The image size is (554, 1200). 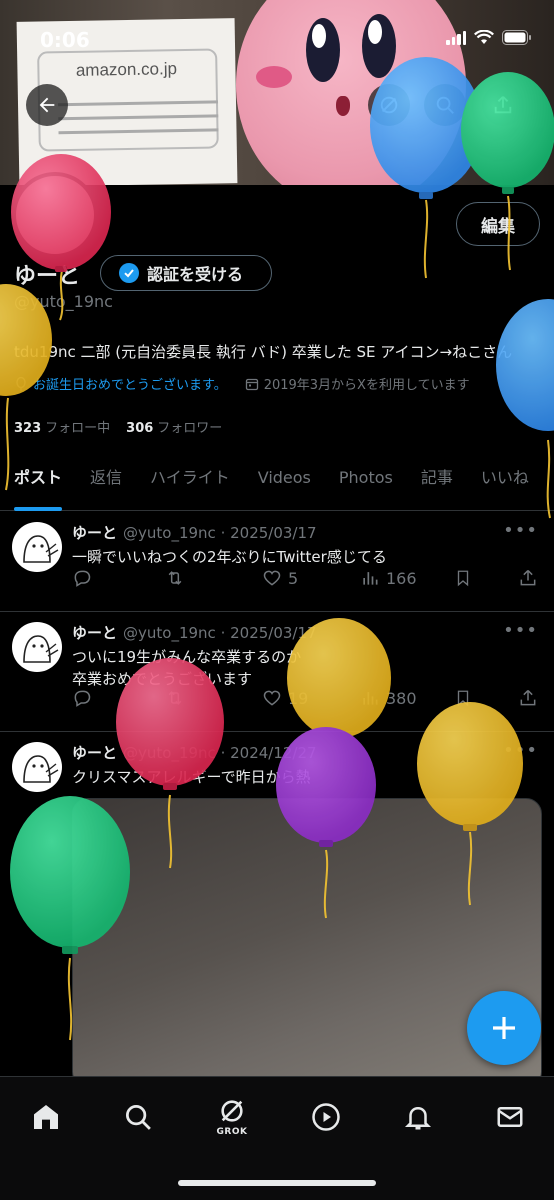 What do you see at coordinates (277, 1183) in the screenshot?
I see `home-indicator` at bounding box center [277, 1183].